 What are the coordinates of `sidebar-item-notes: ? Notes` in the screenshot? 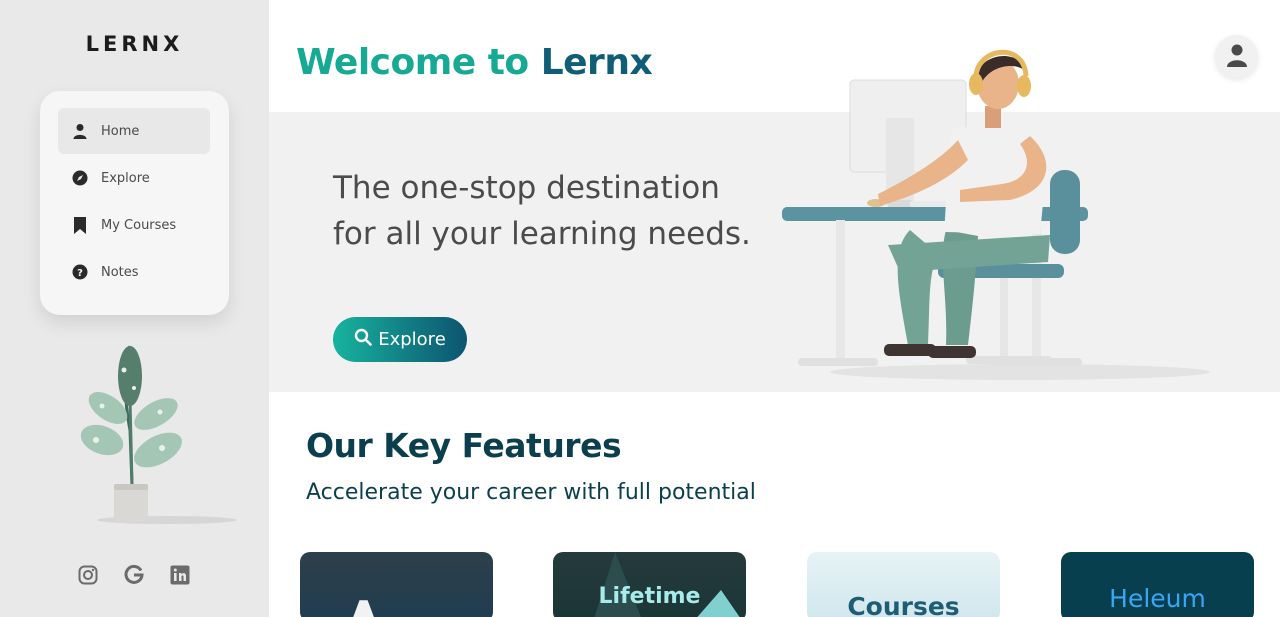 It's located at (134, 272).